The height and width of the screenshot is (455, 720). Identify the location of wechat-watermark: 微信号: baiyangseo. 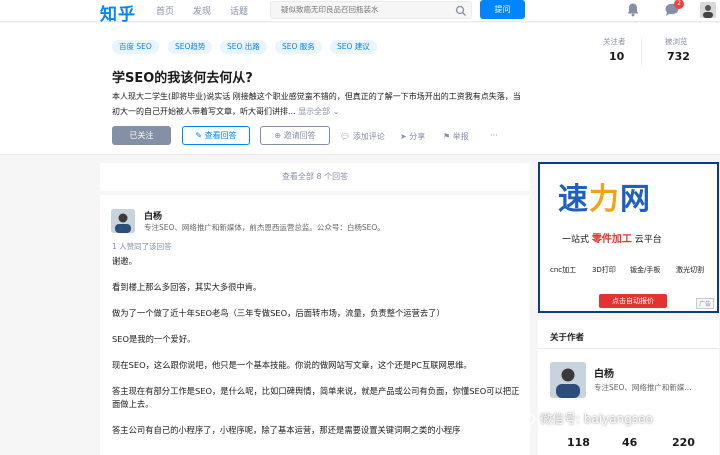
(596, 419).